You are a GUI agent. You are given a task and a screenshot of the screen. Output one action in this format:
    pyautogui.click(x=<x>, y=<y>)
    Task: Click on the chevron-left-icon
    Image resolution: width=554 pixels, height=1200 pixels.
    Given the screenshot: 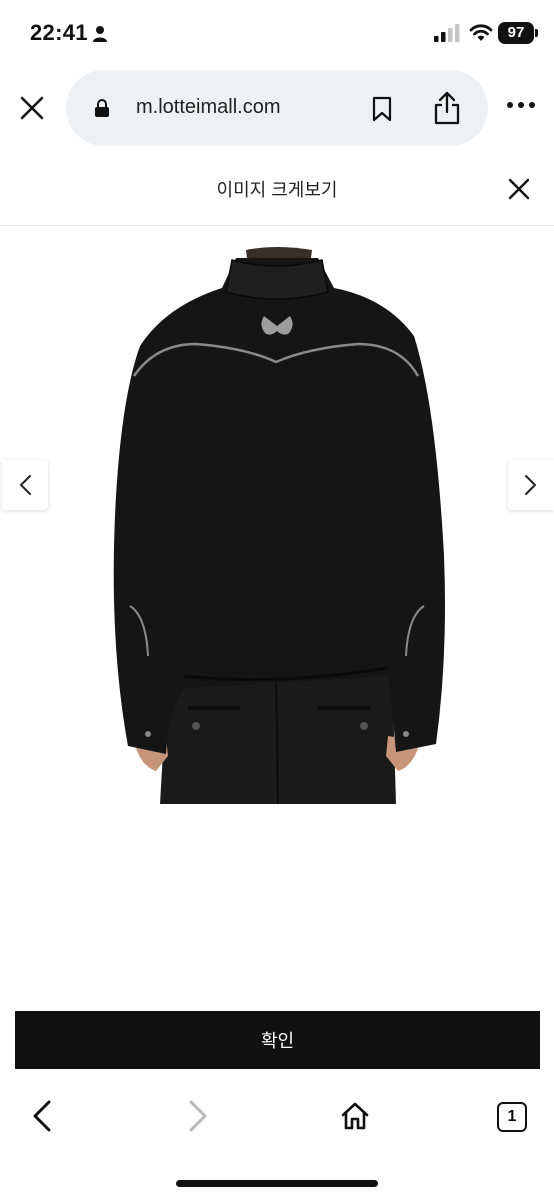 What is the action you would take?
    pyautogui.click(x=25, y=485)
    